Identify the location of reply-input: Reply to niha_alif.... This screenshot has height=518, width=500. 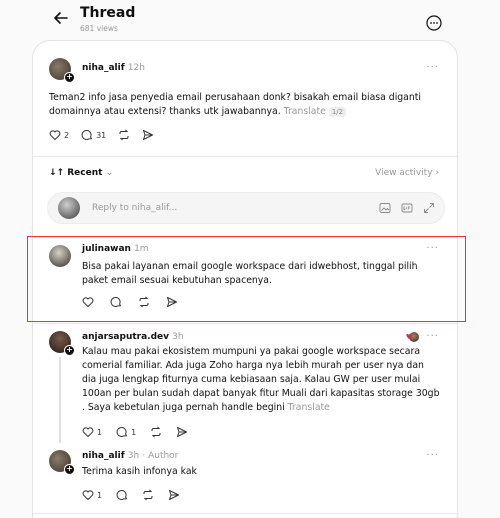
(134, 208).